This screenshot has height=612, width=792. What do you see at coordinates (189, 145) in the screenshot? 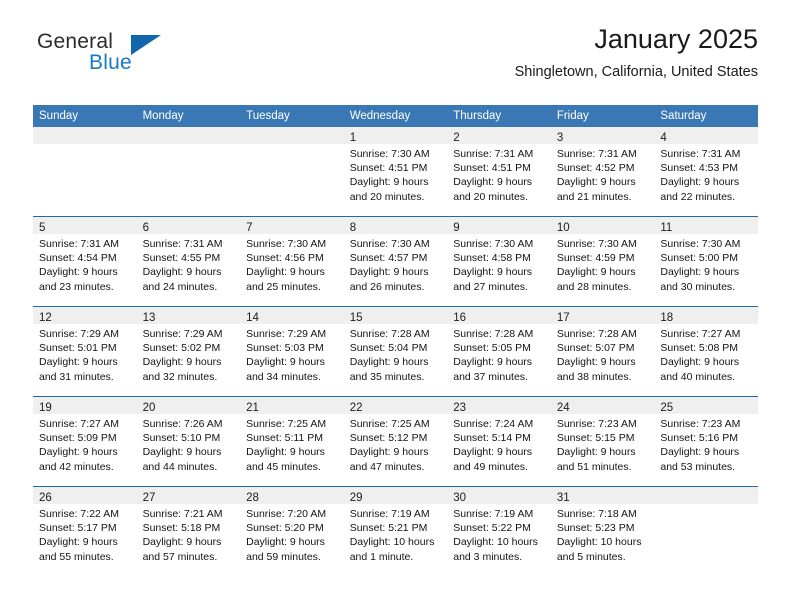
I see `day-detail-lines` at bounding box center [189, 145].